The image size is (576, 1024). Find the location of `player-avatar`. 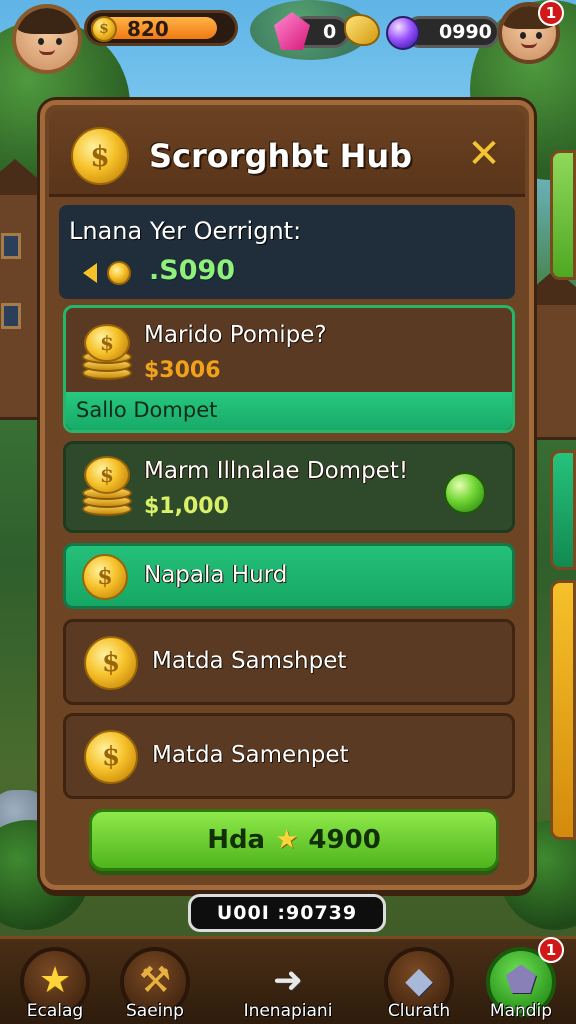

player-avatar is located at coordinates (47, 39).